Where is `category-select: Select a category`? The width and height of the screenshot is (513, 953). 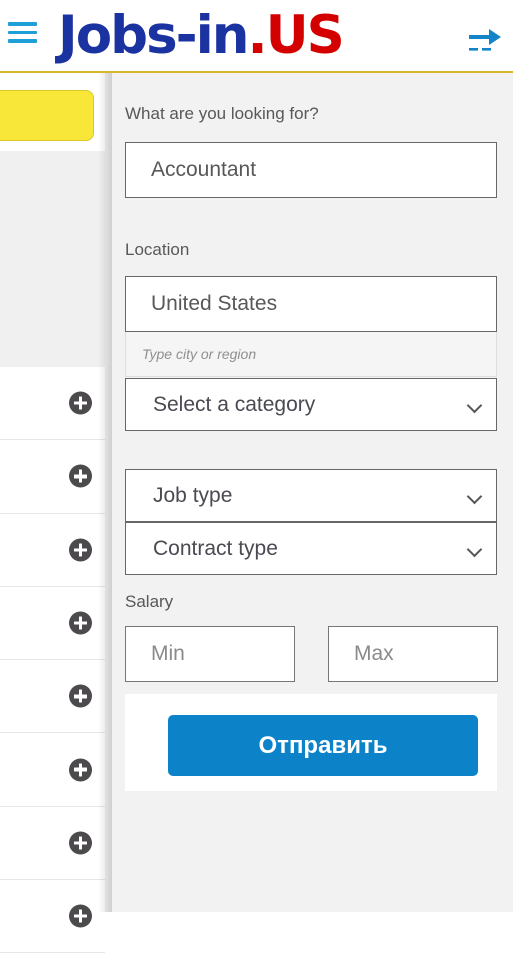 category-select: Select a category is located at coordinates (311, 404).